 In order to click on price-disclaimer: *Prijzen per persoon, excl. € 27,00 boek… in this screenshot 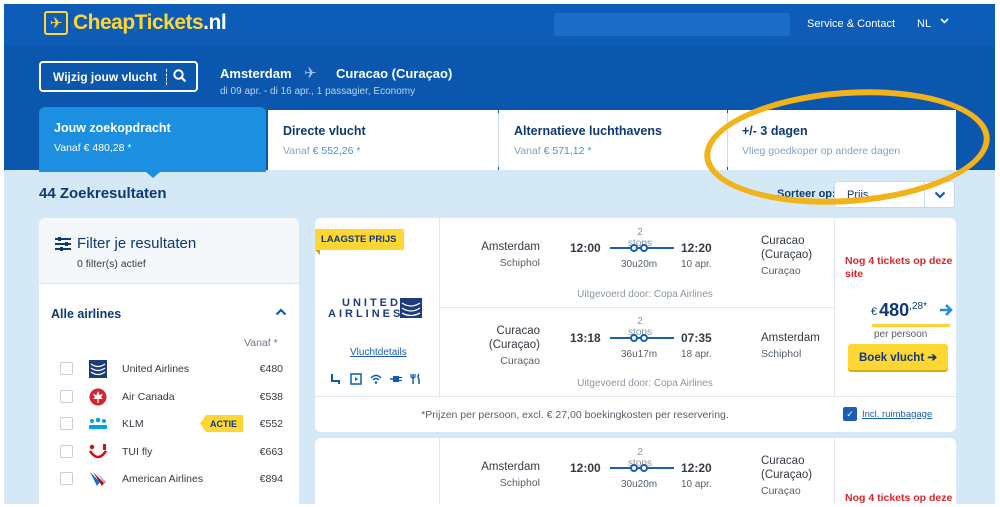, I will do `click(575, 415)`.